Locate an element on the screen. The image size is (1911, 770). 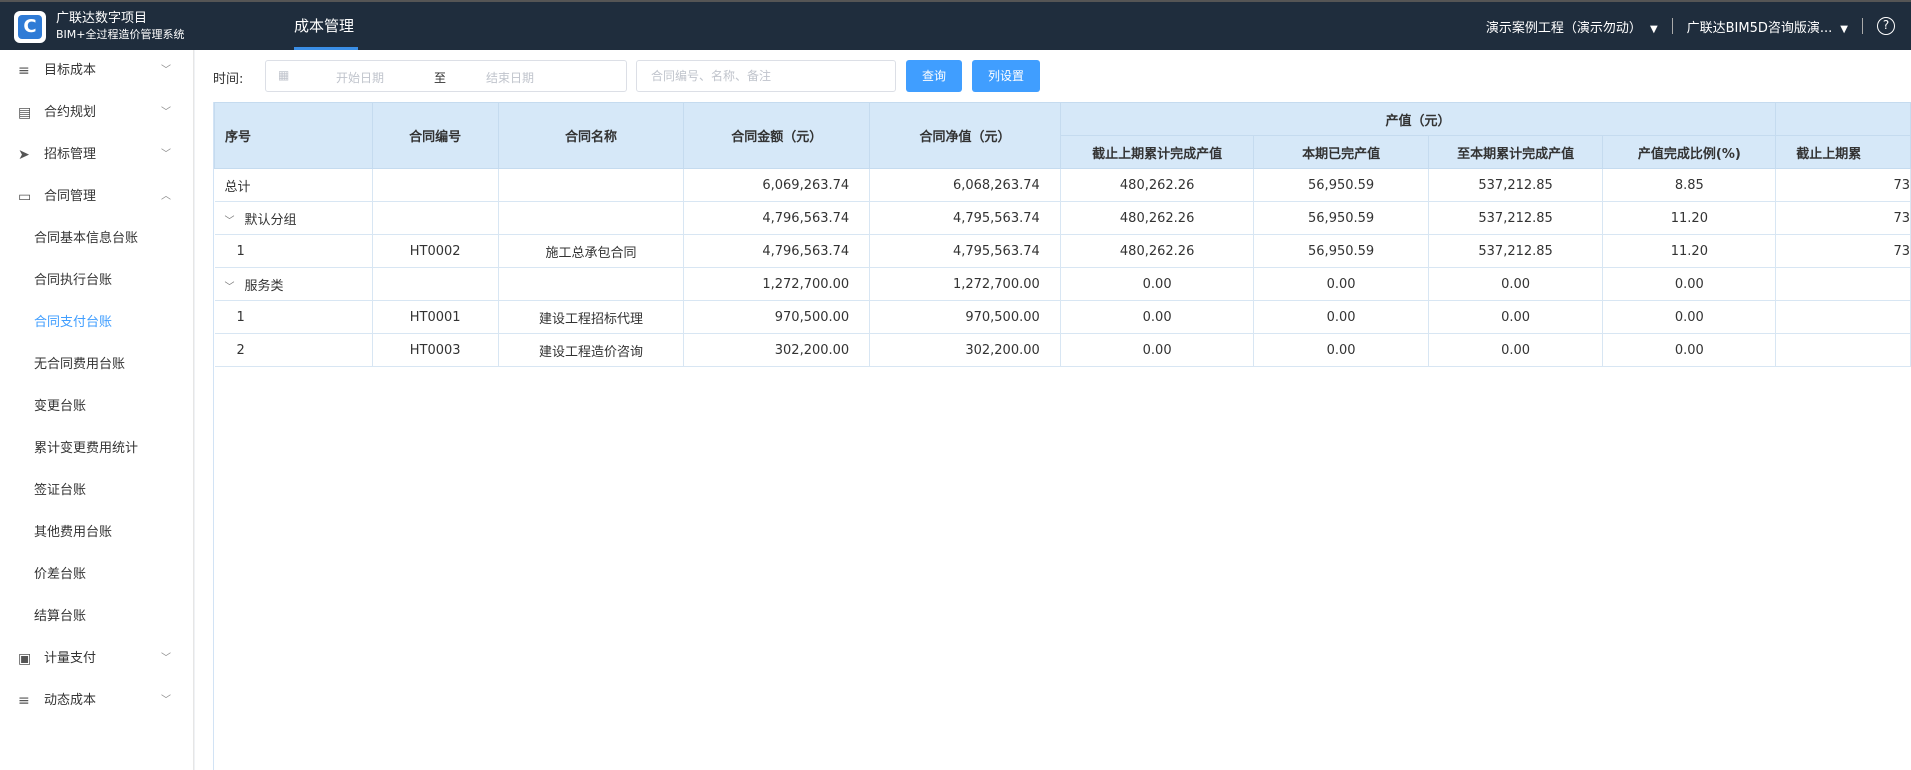
sidebar-menu-database-1: ≡ 动态成本 ﹀ is located at coordinates (96, 701).